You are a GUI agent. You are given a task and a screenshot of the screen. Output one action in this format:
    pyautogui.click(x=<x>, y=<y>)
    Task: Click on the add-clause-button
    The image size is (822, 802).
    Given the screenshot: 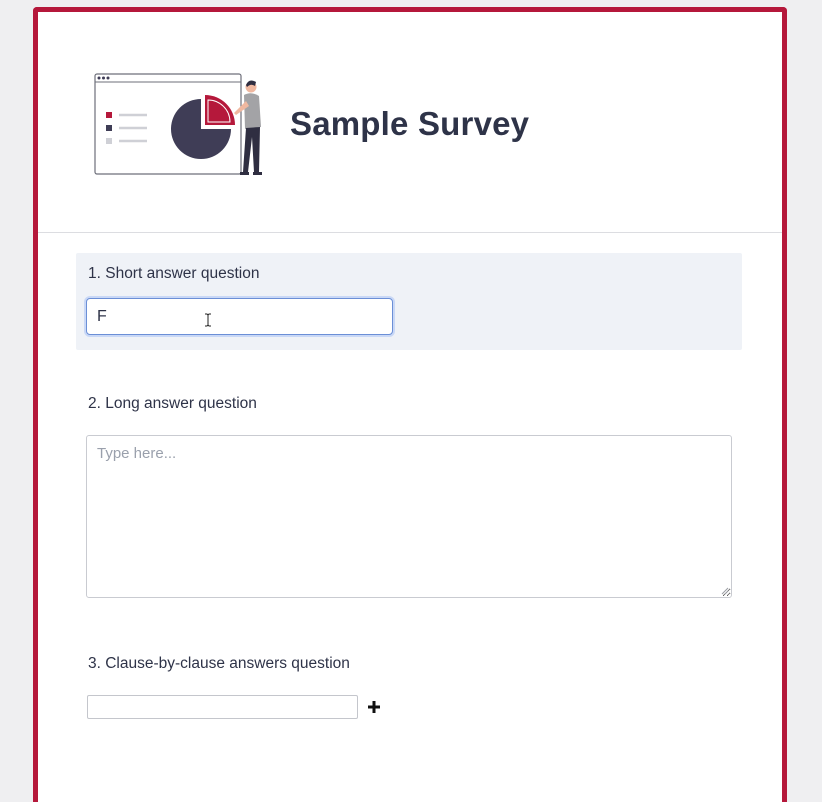 What is the action you would take?
    pyautogui.click(x=374, y=707)
    